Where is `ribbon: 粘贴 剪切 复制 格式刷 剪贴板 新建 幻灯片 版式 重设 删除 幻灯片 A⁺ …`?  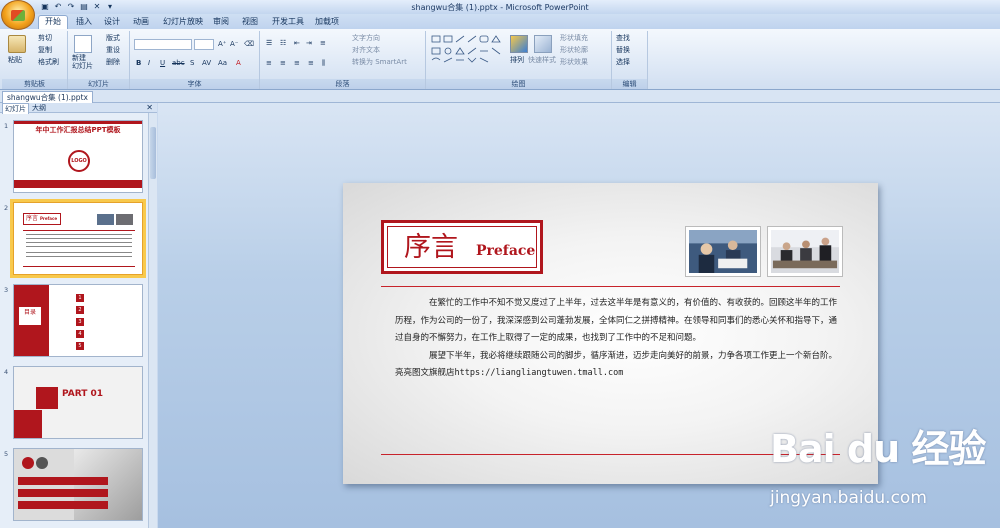
ribbon: 粘贴 剪切 复制 格式刷 剪贴板 新建 幻灯片 版式 重设 删除 幻灯片 A⁺ … is located at coordinates (500, 59).